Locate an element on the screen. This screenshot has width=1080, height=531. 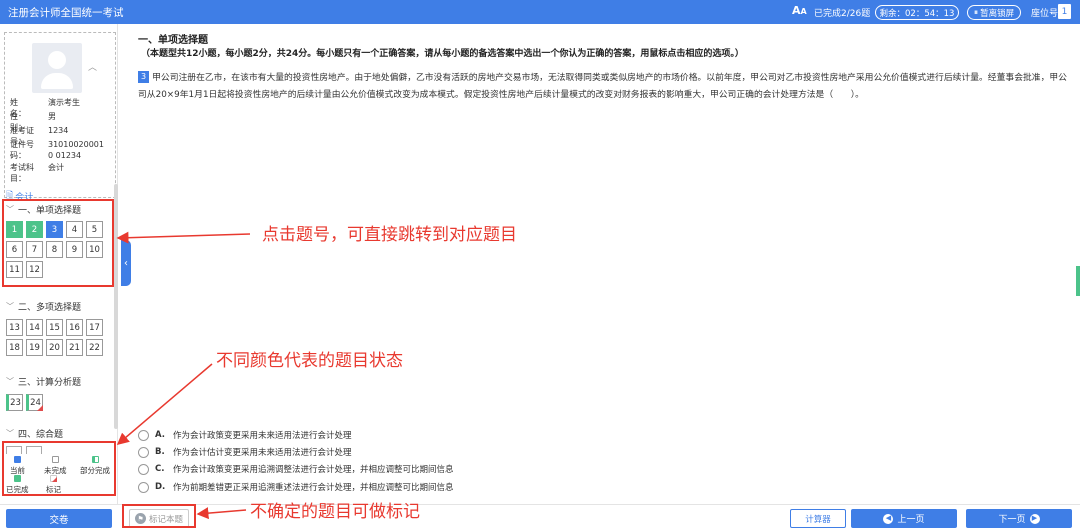
annotation-box-grid is located at coordinates (58, 243).